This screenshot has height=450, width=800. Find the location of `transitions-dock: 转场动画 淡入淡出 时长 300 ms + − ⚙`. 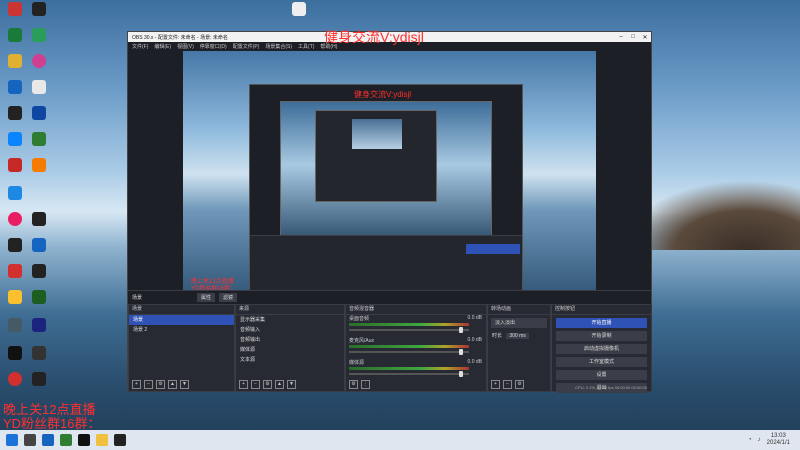

transitions-dock: 转场动画 淡入淡出 时长 300 ms + − ⚙ is located at coordinates (519, 348).